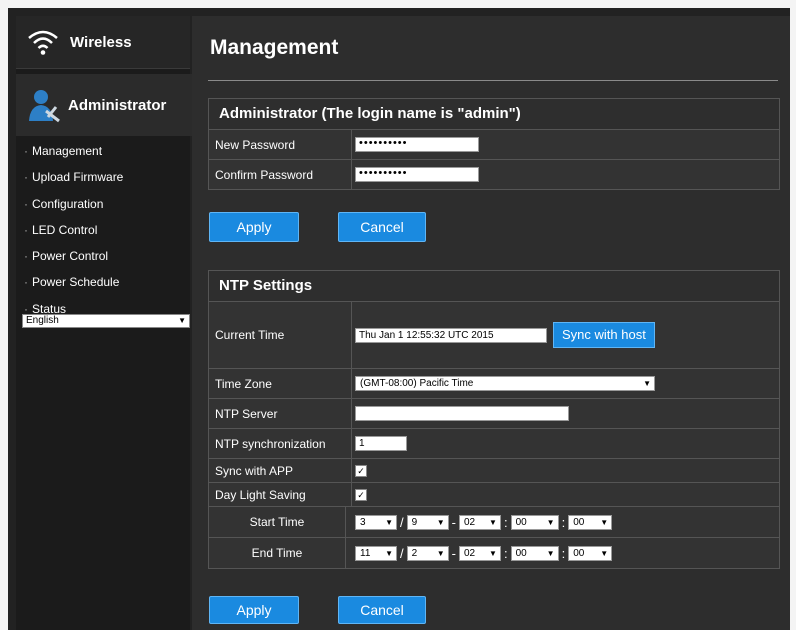 The image size is (796, 630). I want to click on ntp-server-row: NTP Server, so click(494, 414).